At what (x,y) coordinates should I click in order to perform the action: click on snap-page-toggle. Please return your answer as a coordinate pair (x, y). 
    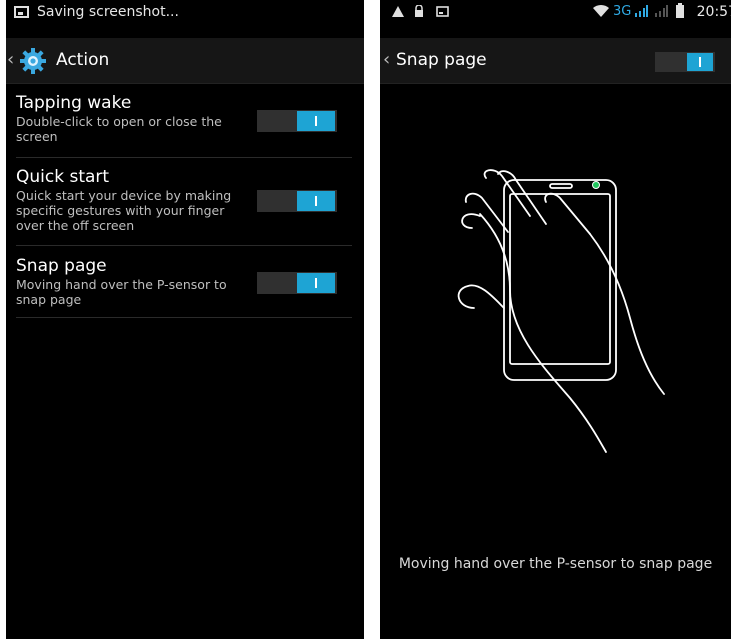
    Looking at the image, I should click on (297, 283).